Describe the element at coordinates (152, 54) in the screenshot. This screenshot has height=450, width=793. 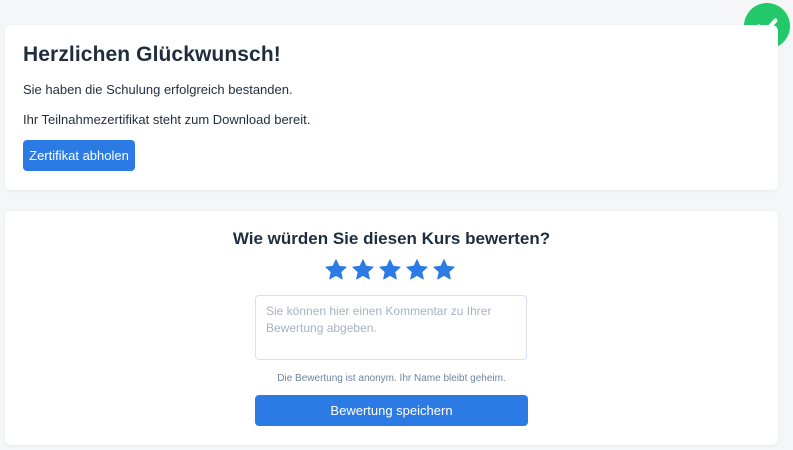
I see `page-title: Herzlichen Glückwunsch!` at that location.